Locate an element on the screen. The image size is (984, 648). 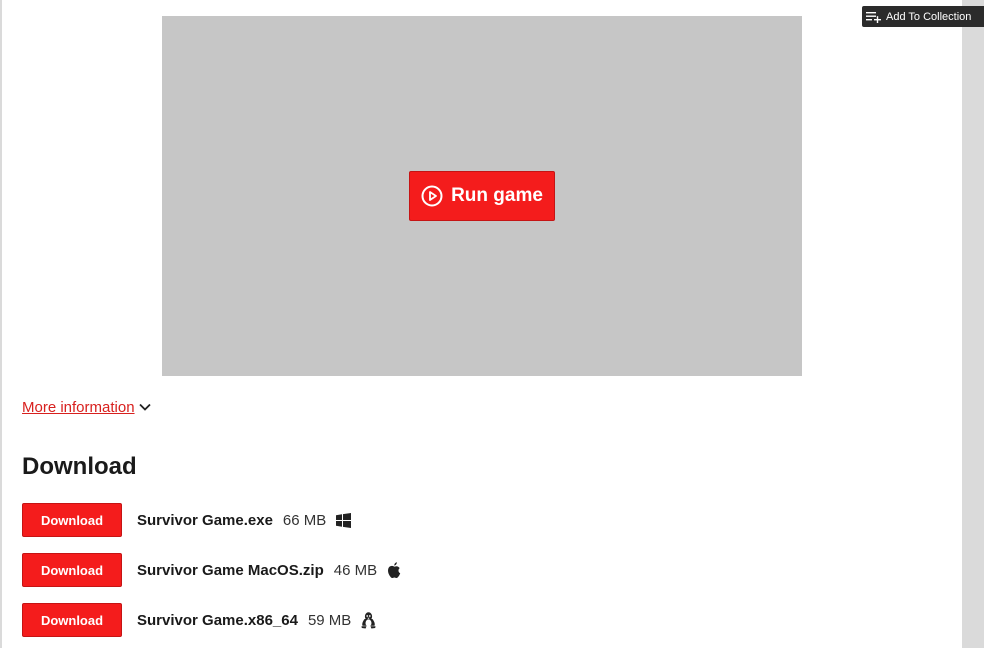
run-game-label: Run game is located at coordinates (497, 195).